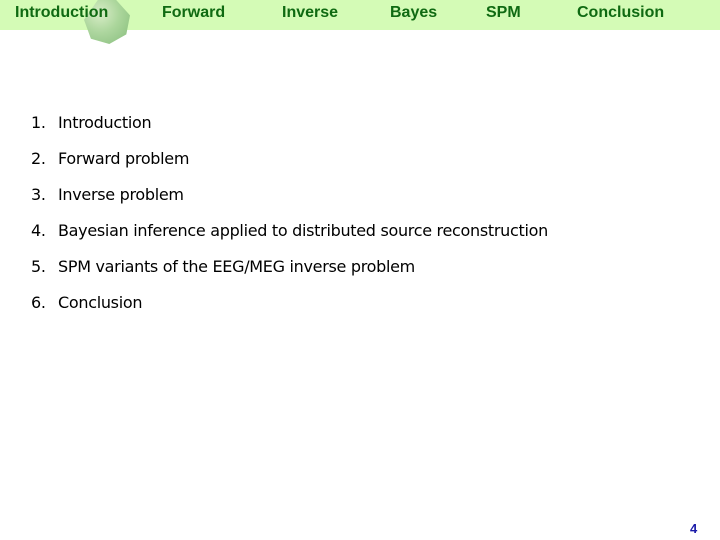  I want to click on outline-text: Conclusion, so click(100, 302).